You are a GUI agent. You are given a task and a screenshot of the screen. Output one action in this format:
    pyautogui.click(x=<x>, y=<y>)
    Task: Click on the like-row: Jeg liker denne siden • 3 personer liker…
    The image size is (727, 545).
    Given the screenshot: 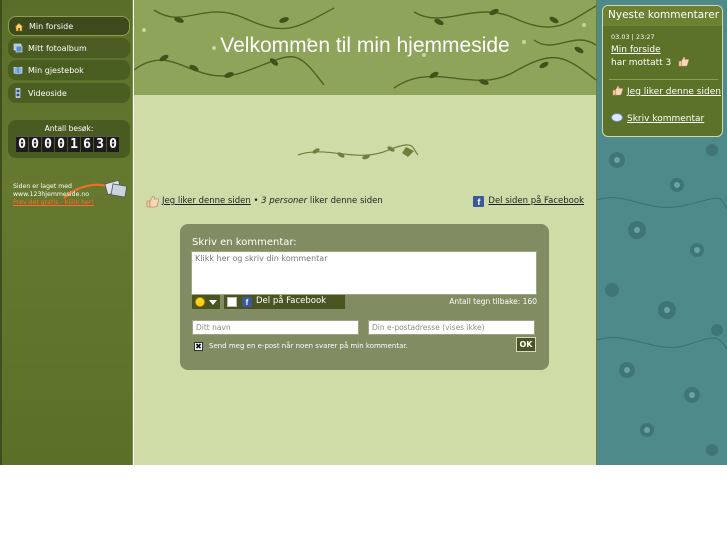 What is the action you would take?
    pyautogui.click(x=366, y=202)
    